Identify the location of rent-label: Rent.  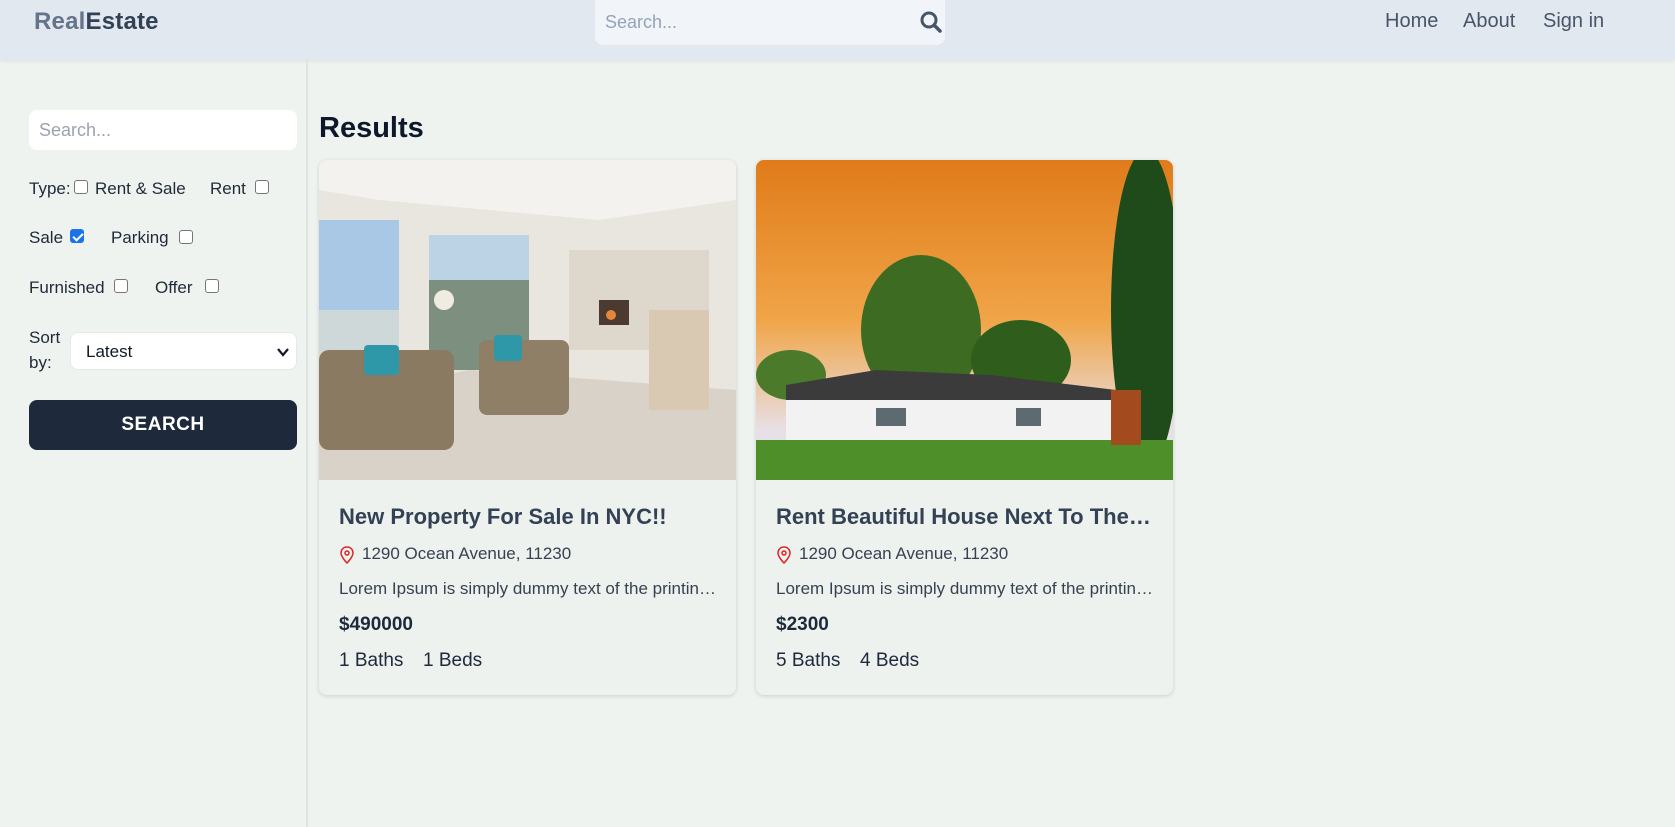
(228, 188).